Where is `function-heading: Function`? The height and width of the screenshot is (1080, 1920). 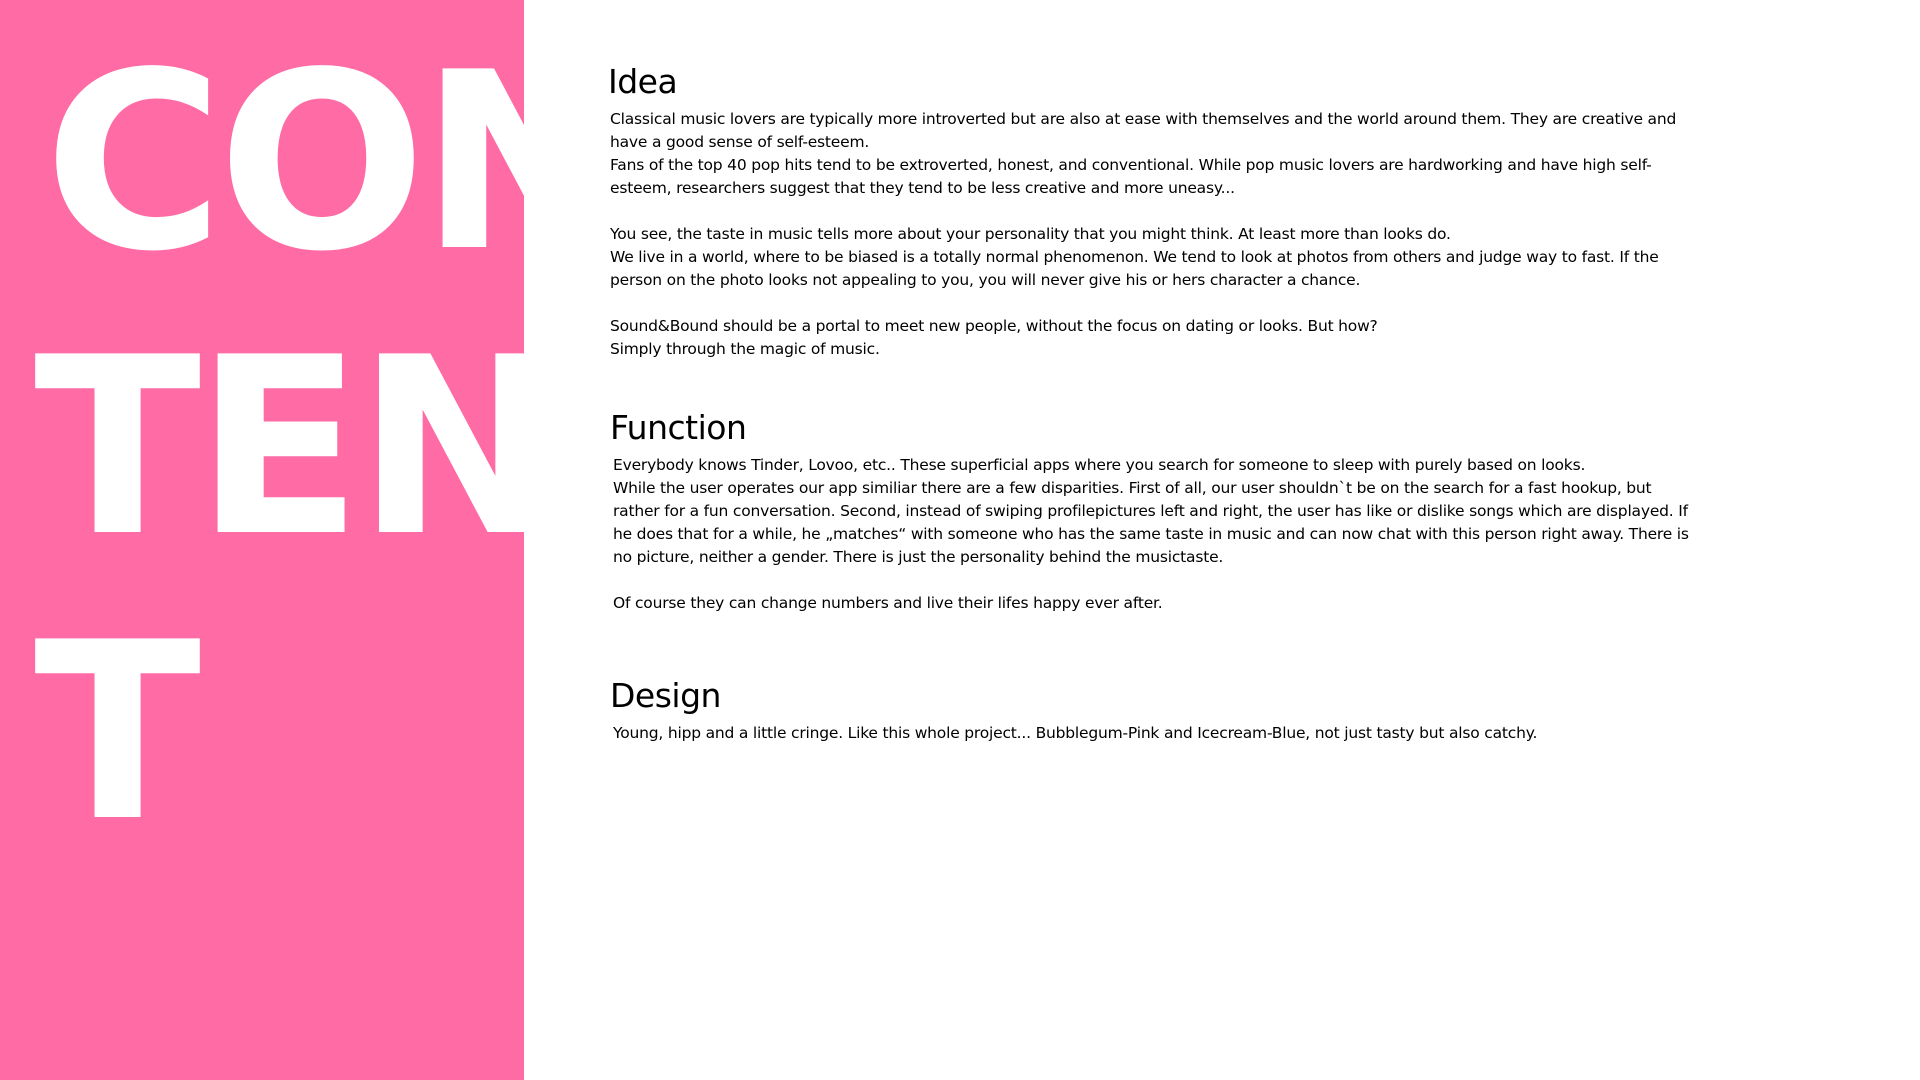 function-heading: Function is located at coordinates (678, 427).